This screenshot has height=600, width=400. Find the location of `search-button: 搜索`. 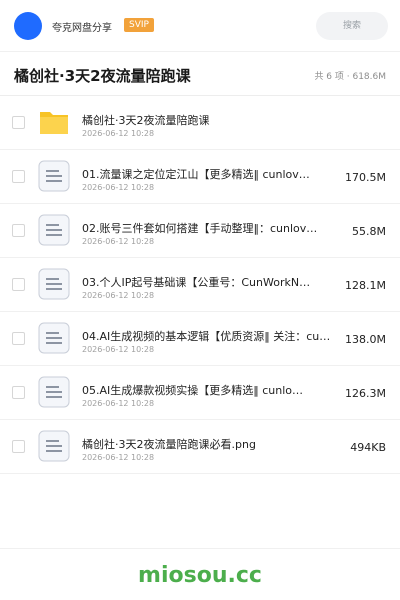

search-button: 搜索 is located at coordinates (352, 26).